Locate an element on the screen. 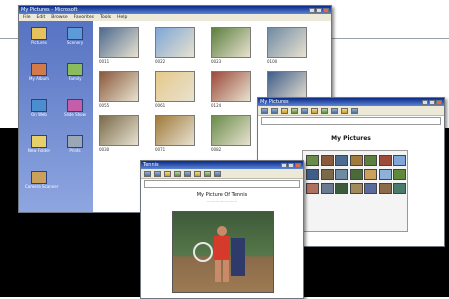  thumbnail-caption: 0011 is located at coordinates (104, 61).